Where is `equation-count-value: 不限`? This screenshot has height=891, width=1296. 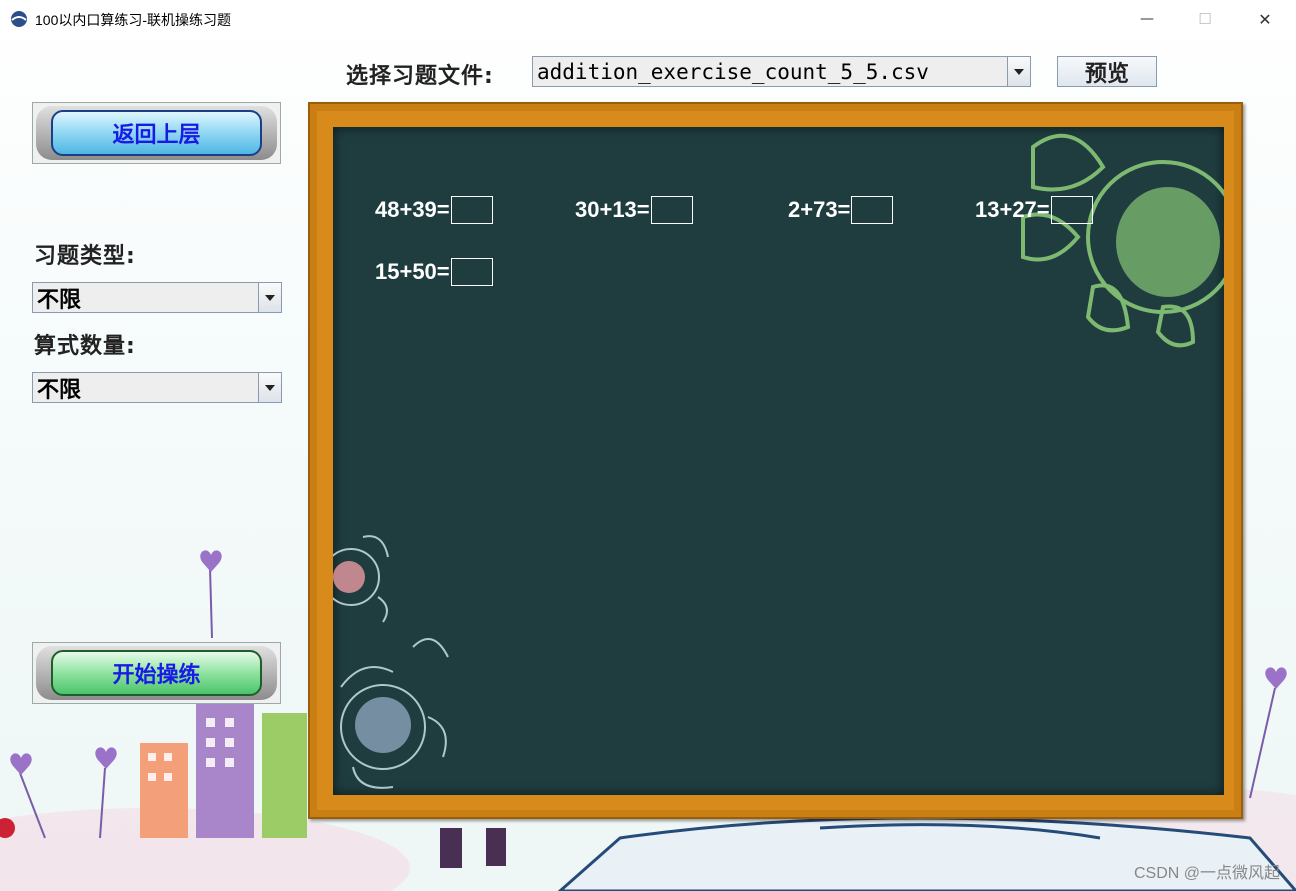 equation-count-value: 不限 is located at coordinates (59, 390).